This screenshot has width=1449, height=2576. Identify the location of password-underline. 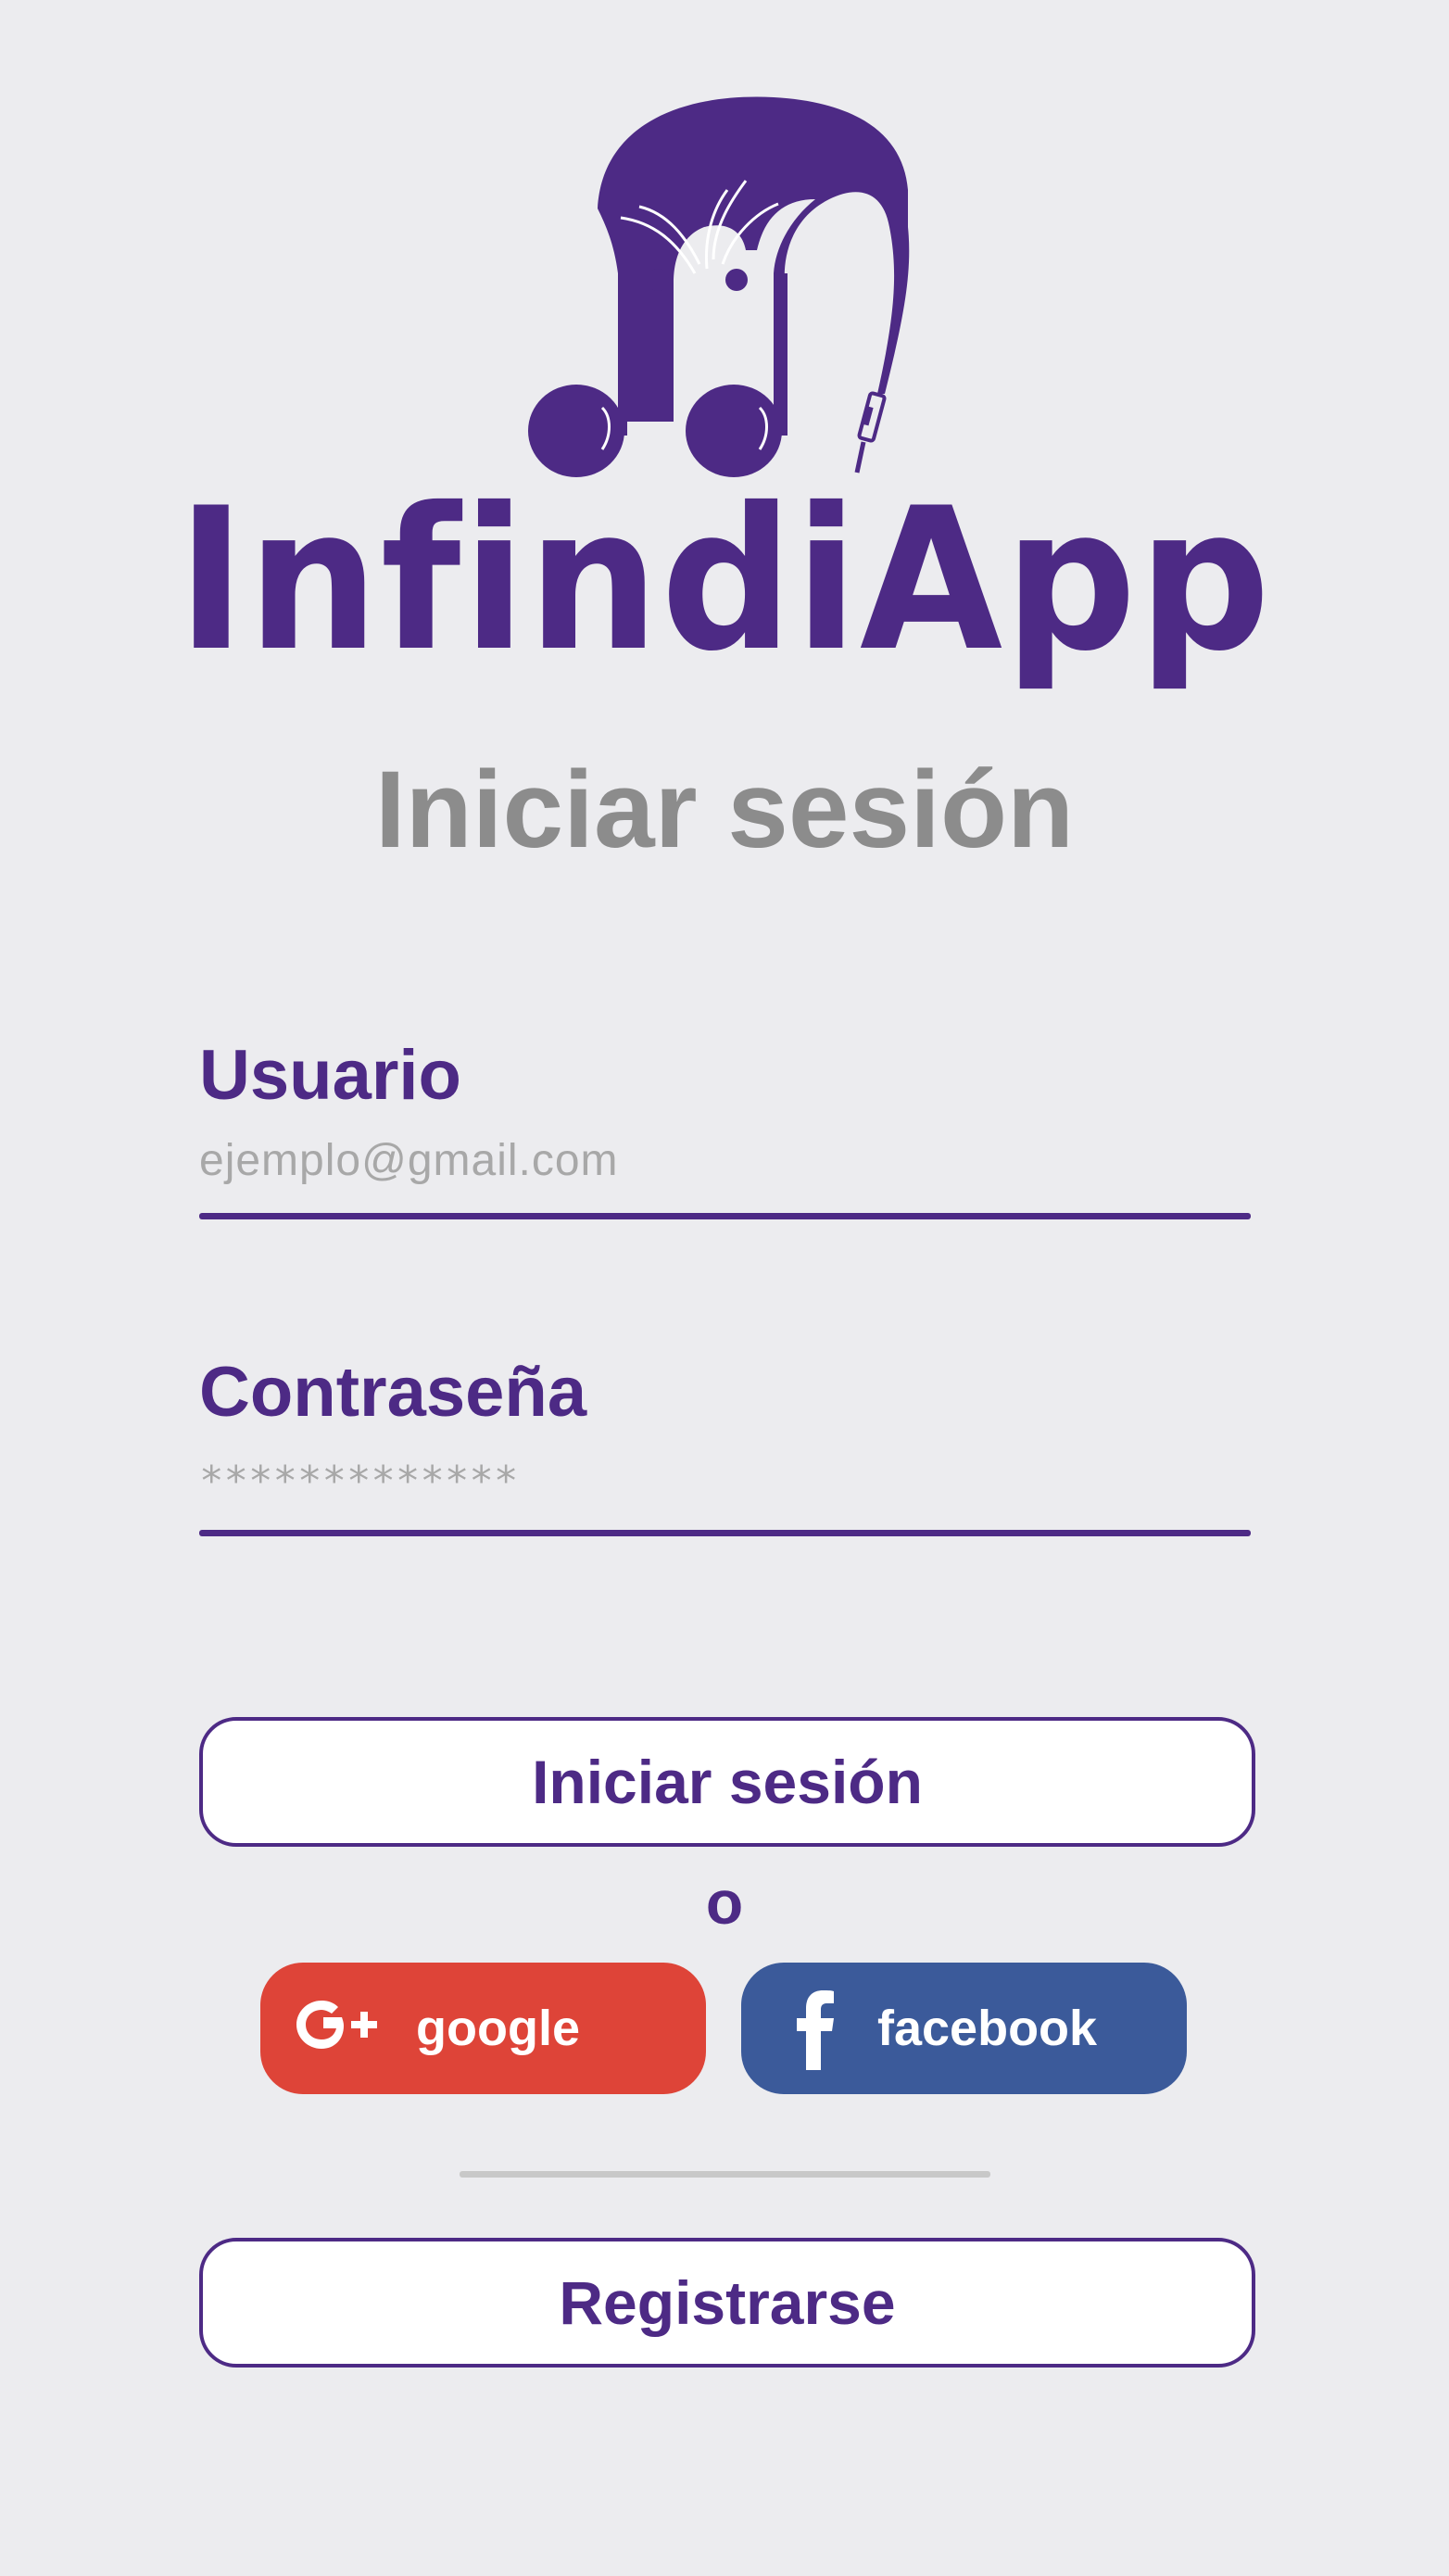
(725, 1533).